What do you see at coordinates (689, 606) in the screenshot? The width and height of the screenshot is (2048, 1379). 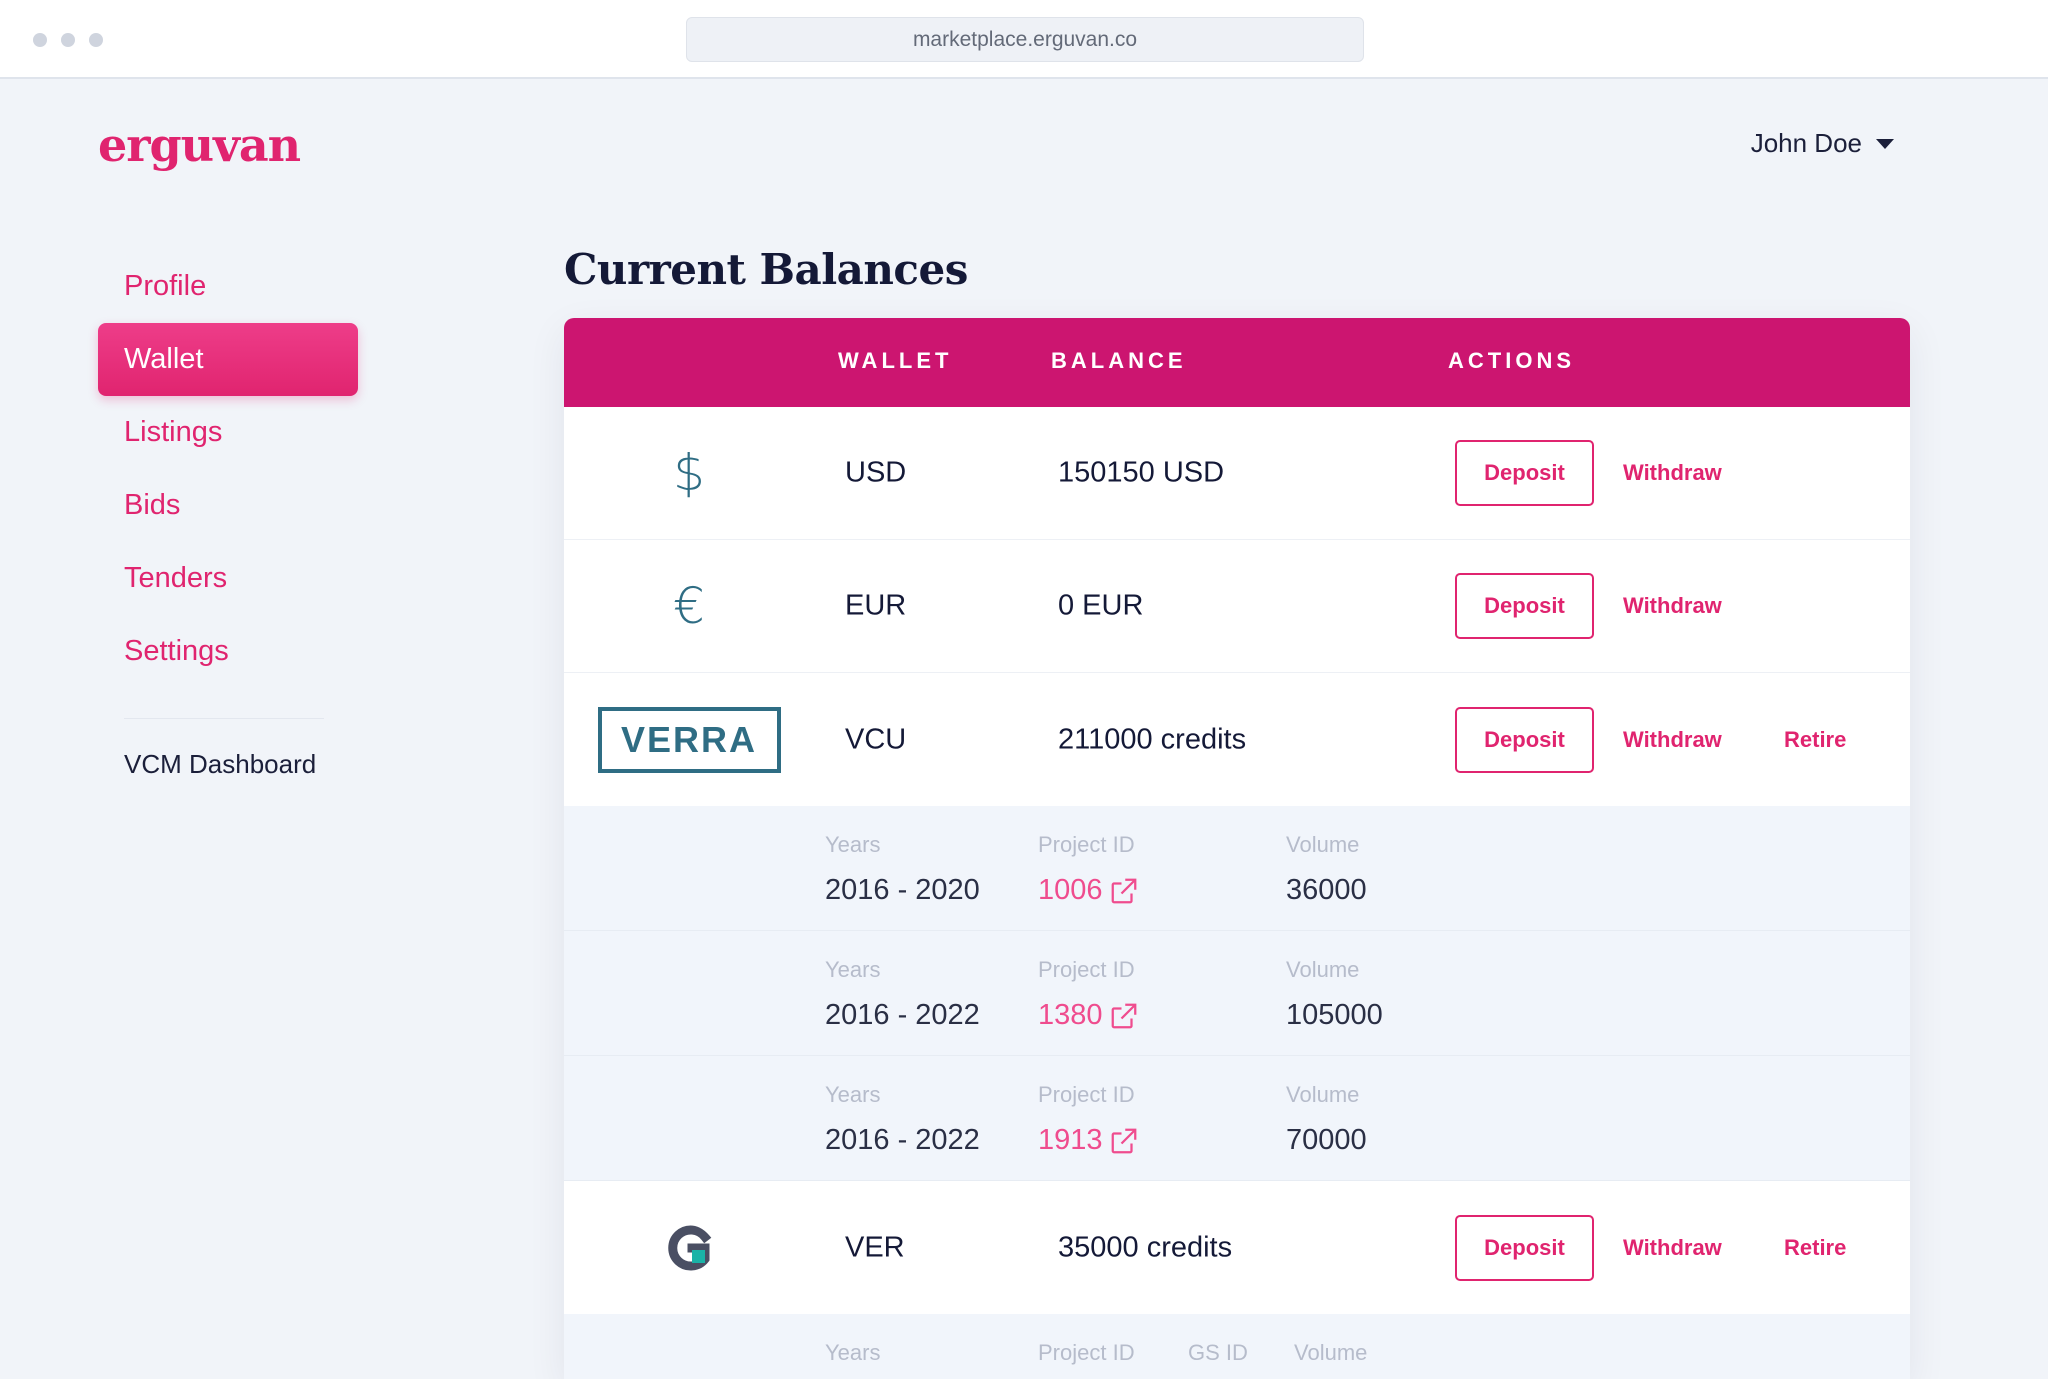 I see `euro-icon: €` at bounding box center [689, 606].